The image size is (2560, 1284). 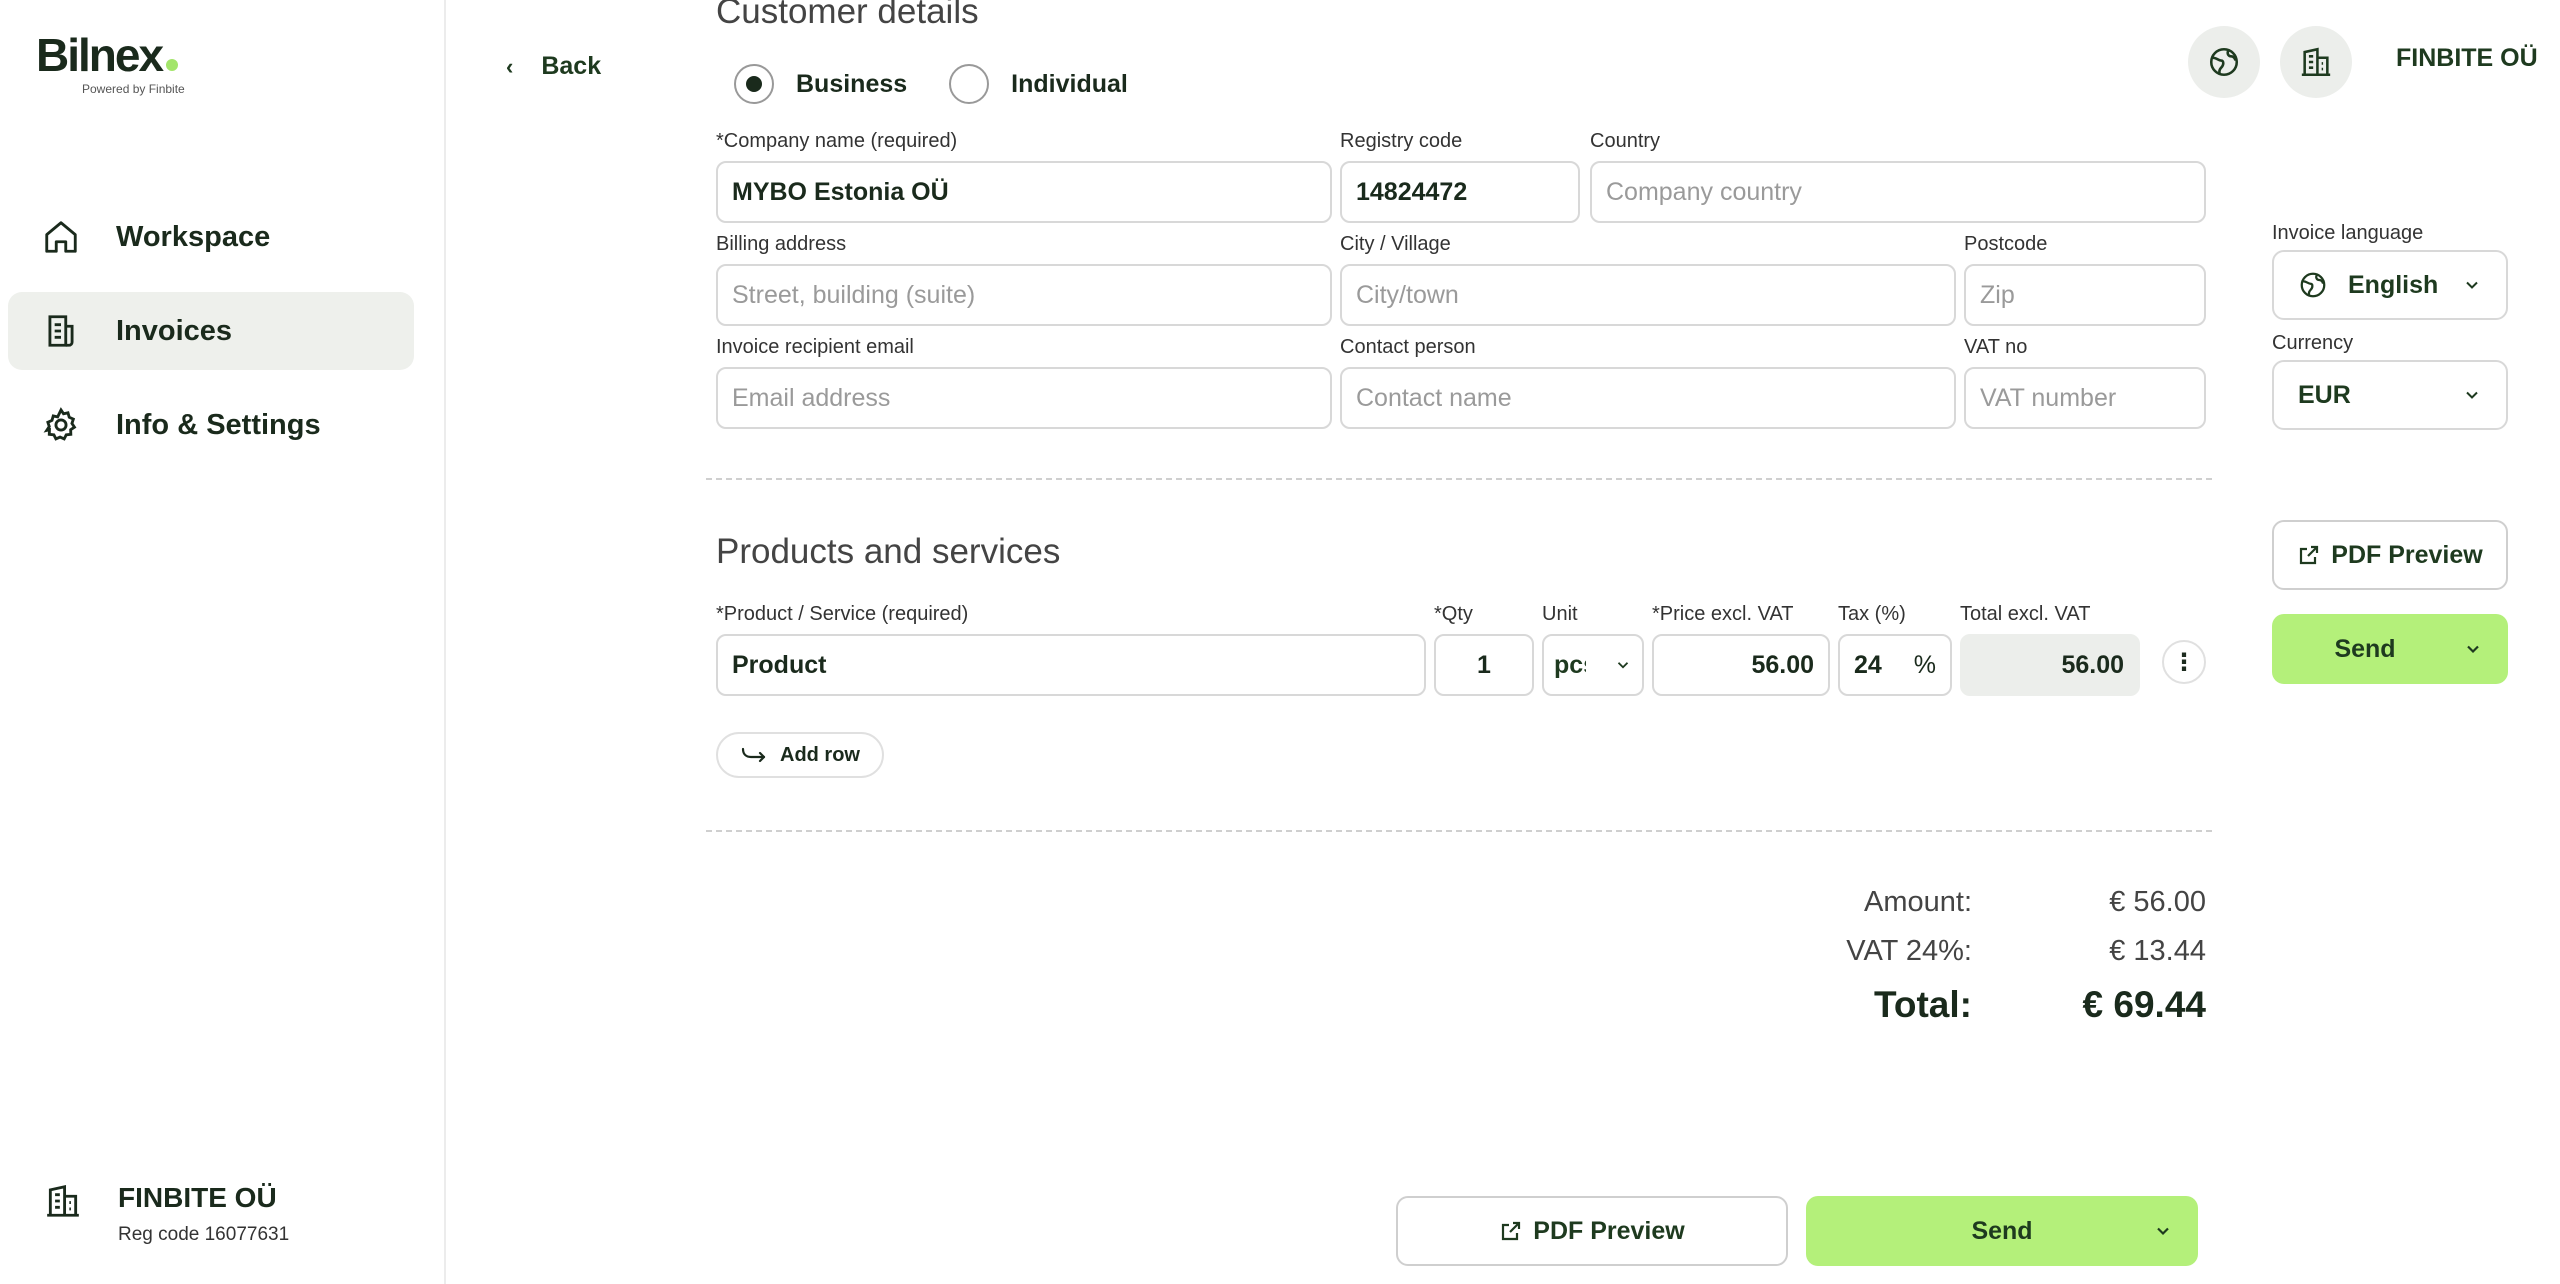 I want to click on sidebar-item-workspace: Workspace, so click(x=211, y=237).